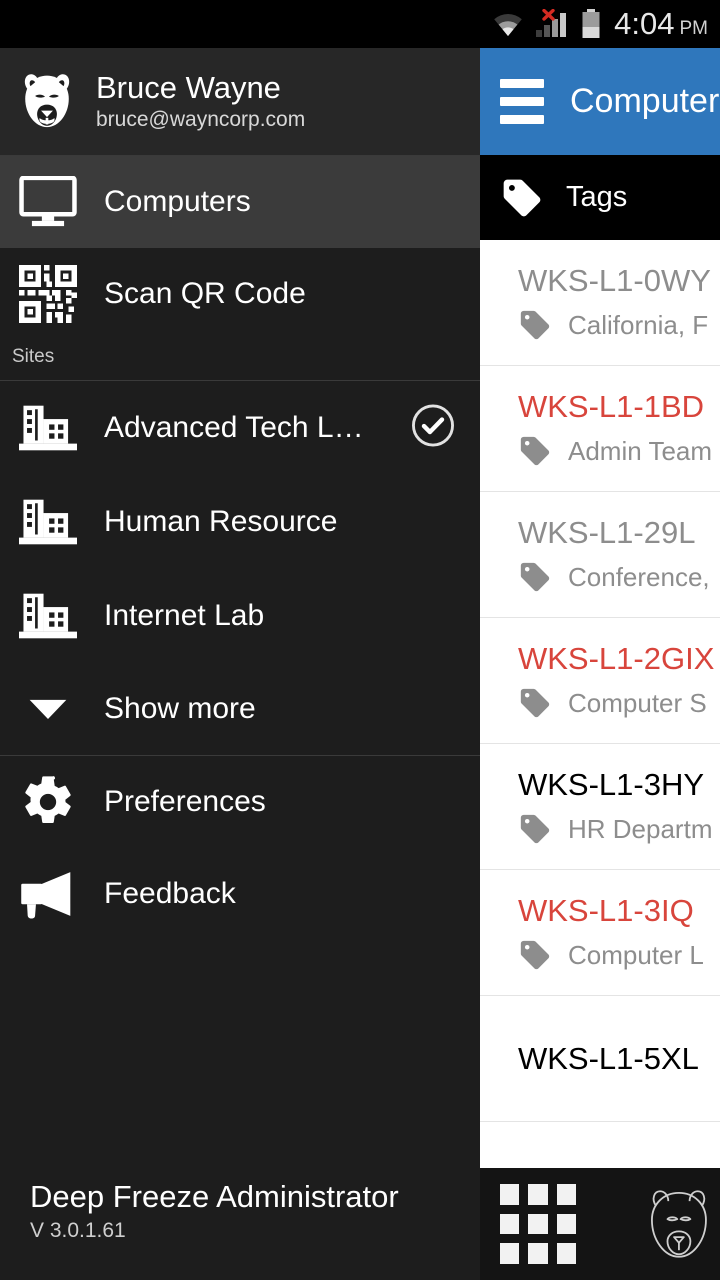 Image resolution: width=720 pixels, height=1280 pixels. Describe the element at coordinates (600, 933) in the screenshot. I see `computer-list-item: WKS-L1-3IQ Computer L` at that location.